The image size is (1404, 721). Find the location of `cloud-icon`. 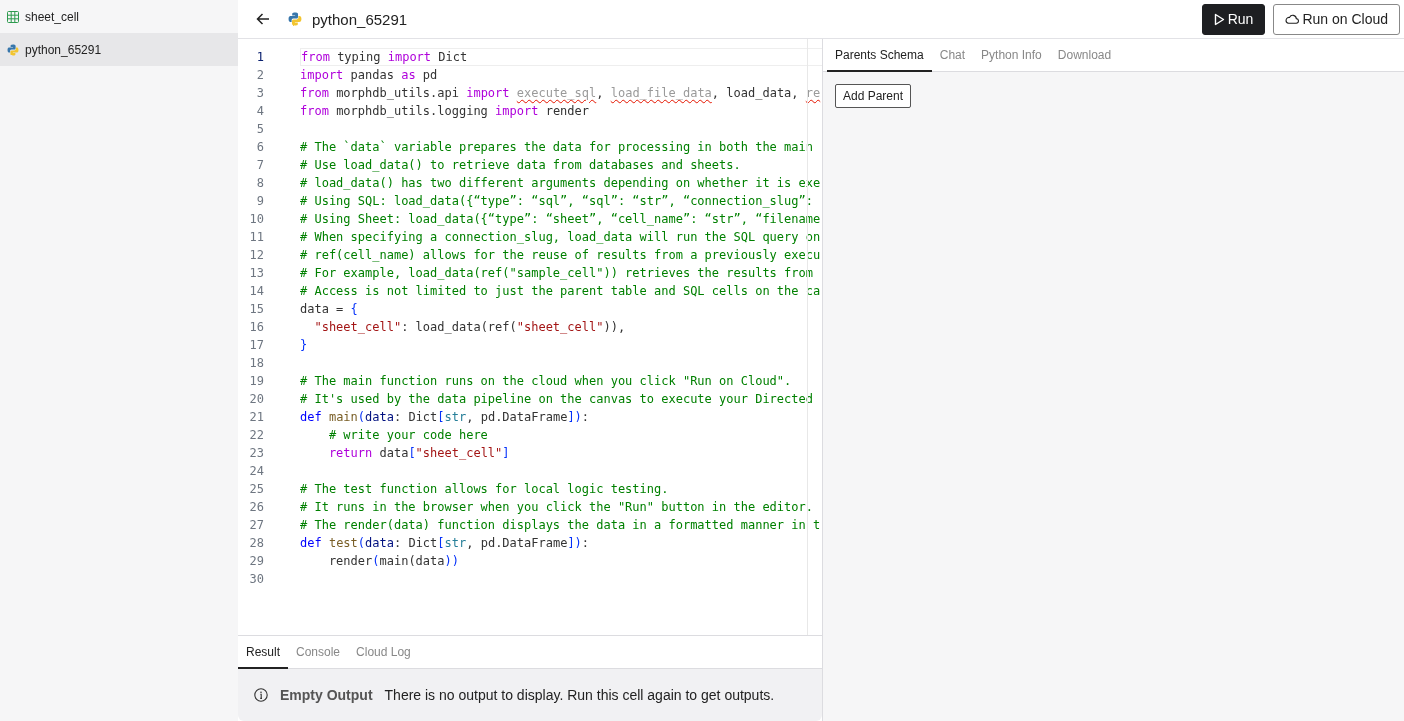

cloud-icon is located at coordinates (1292, 19).